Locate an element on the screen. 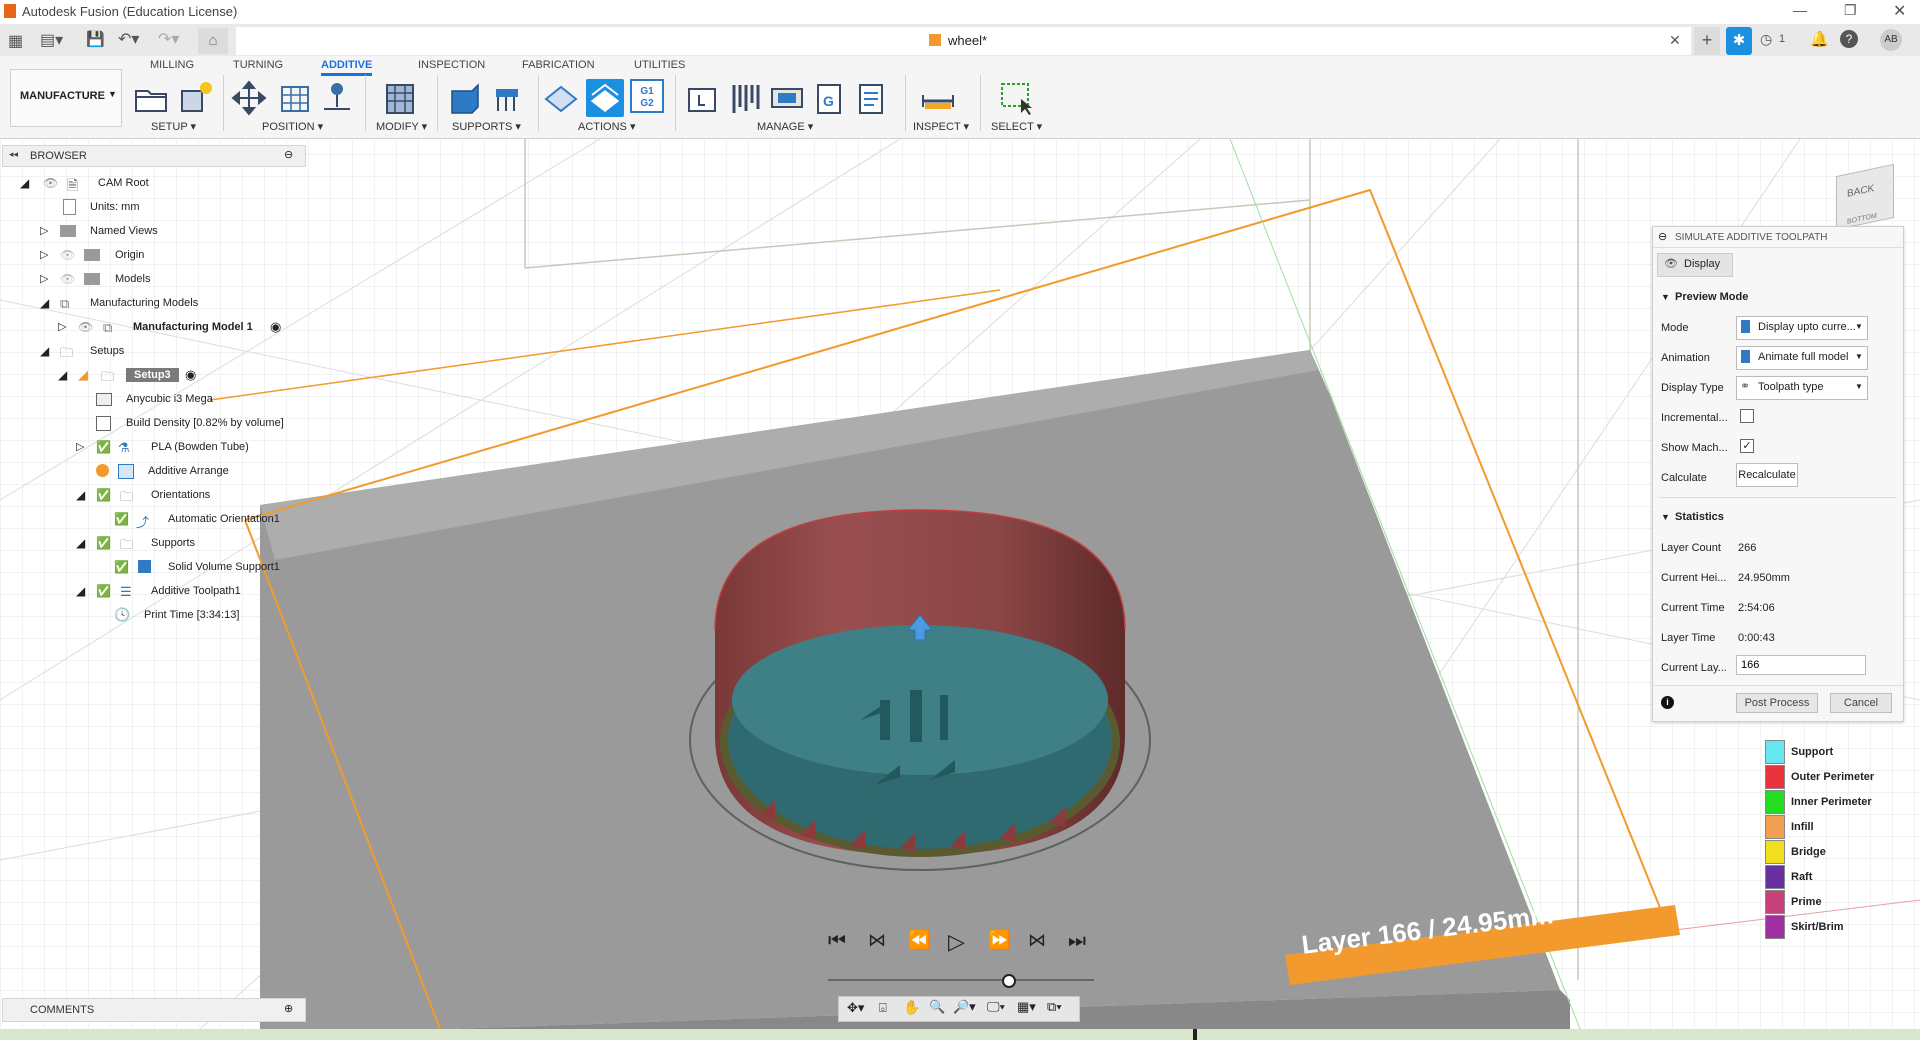  template-library-icon is located at coordinates (871, 98).